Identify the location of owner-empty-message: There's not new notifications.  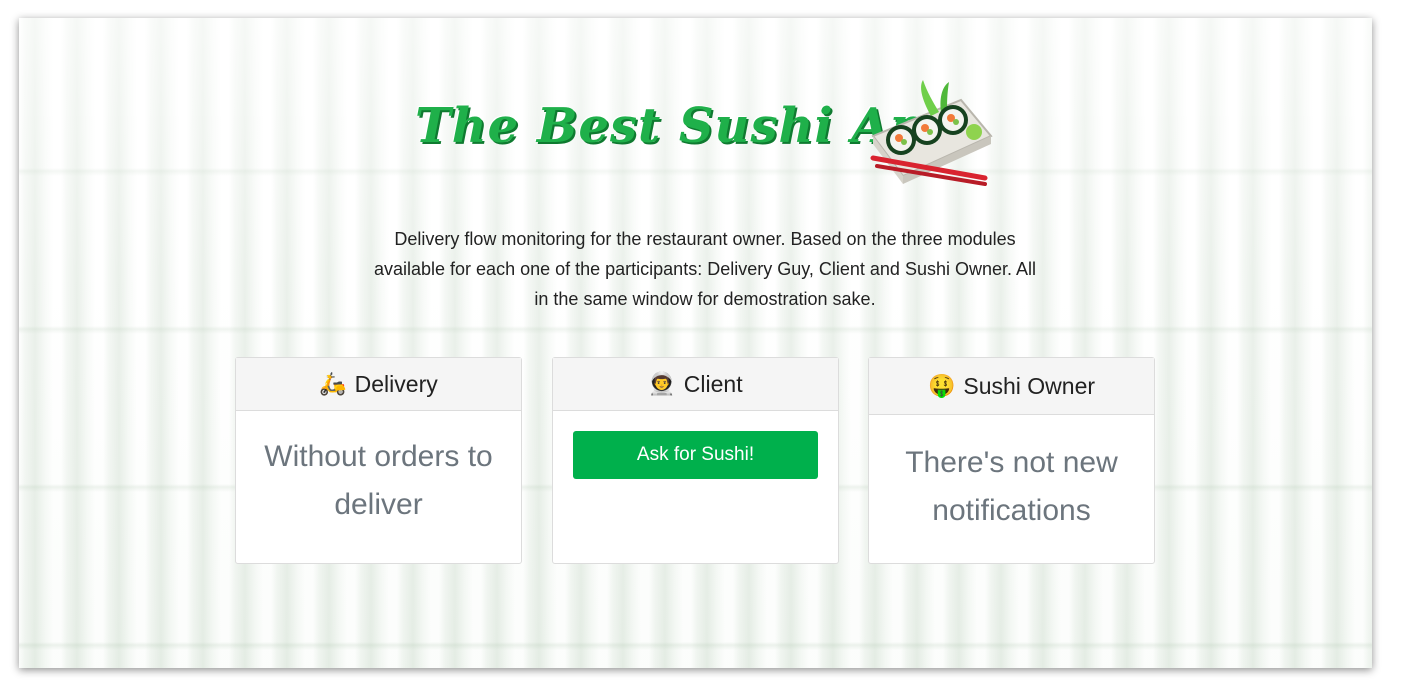
(1011, 486).